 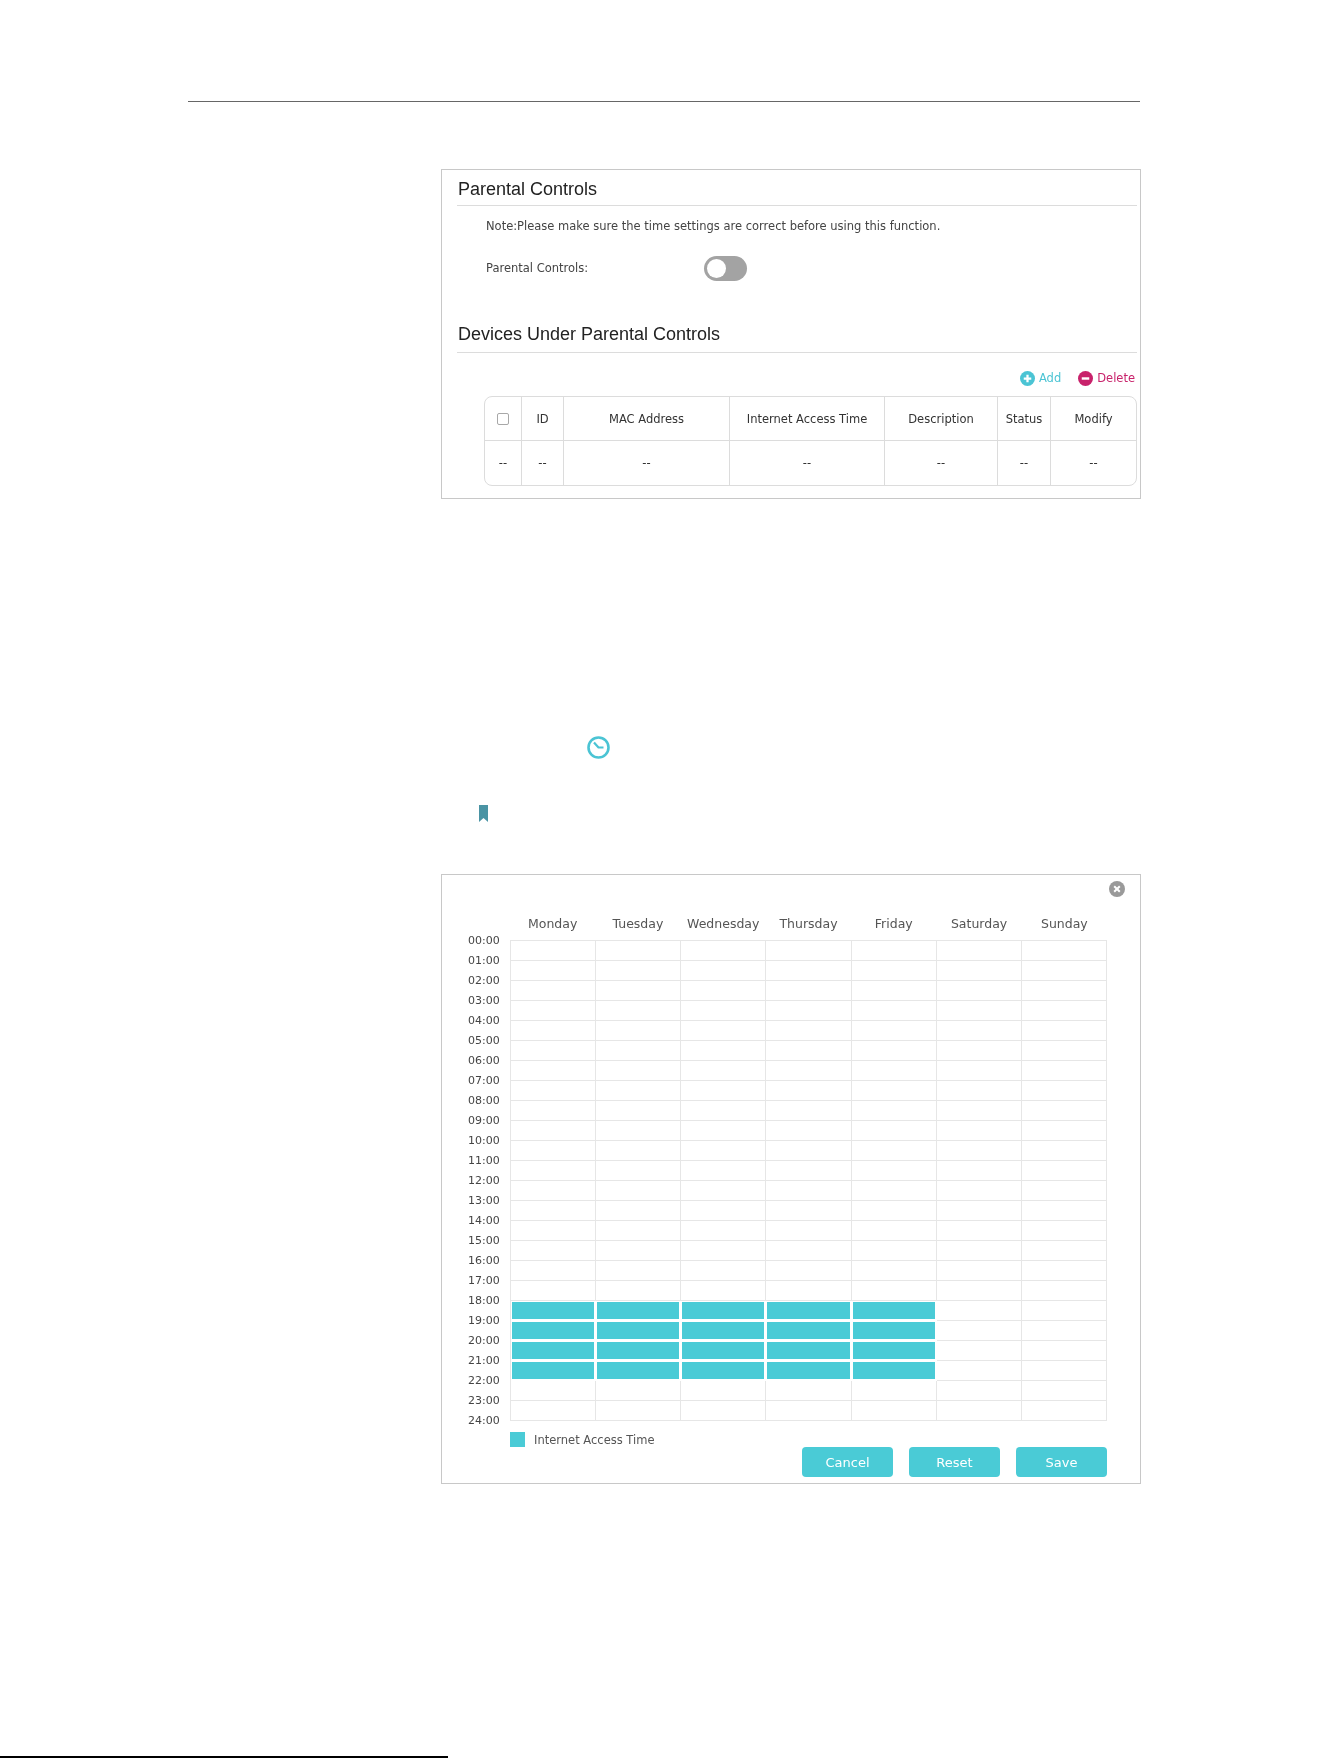 What do you see at coordinates (954, 1462) in the screenshot?
I see `reset-button: Reset` at bounding box center [954, 1462].